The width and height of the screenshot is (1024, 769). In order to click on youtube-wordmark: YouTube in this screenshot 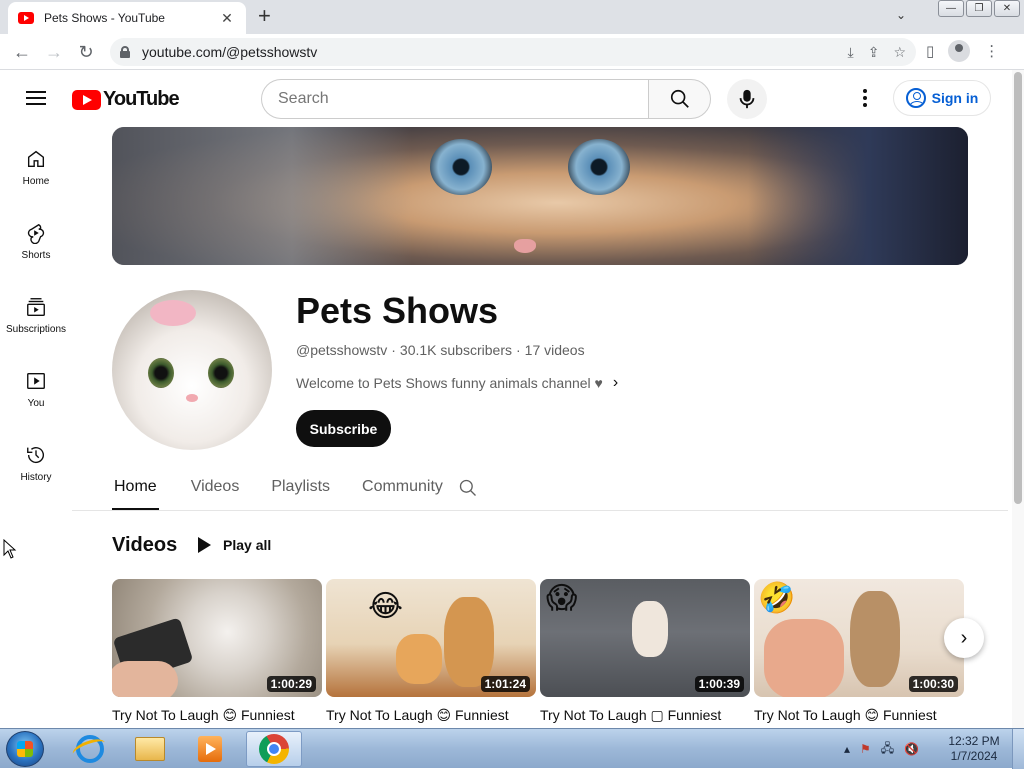, I will do `click(141, 99)`.